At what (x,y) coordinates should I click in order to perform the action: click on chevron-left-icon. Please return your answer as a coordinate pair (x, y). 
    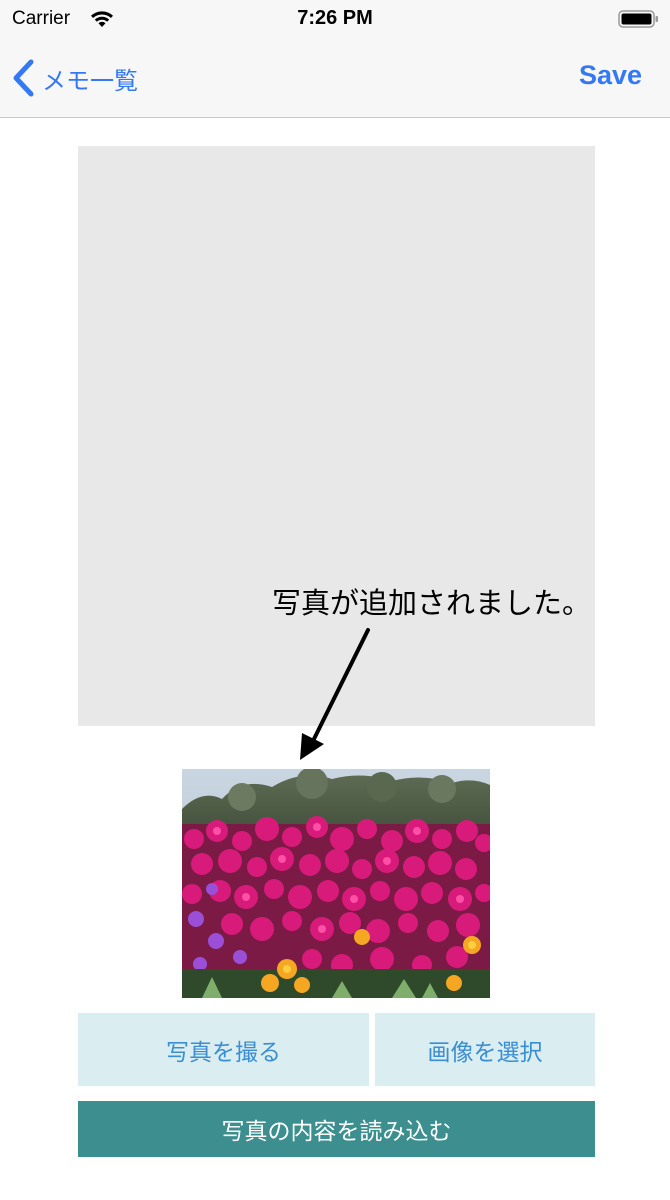
    Looking at the image, I should click on (23, 78).